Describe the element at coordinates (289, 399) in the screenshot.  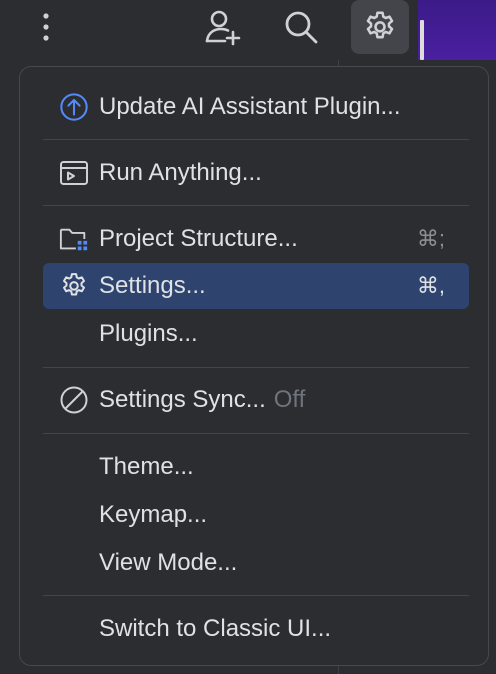
I see `sync-status: Off` at that location.